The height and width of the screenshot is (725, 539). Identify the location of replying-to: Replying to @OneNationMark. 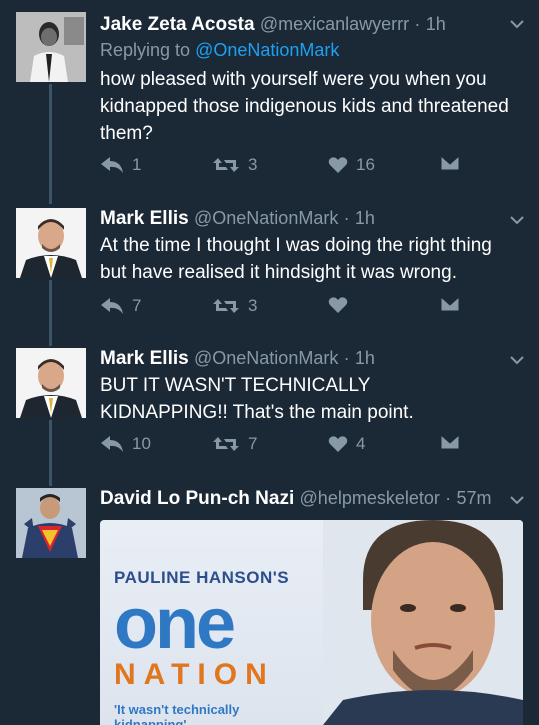
(219, 50).